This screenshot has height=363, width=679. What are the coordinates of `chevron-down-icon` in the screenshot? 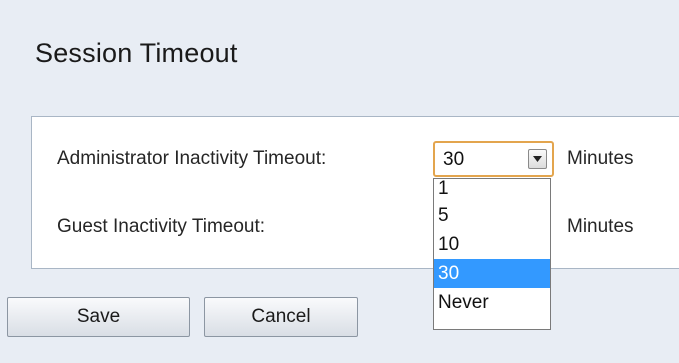 It's located at (537, 159).